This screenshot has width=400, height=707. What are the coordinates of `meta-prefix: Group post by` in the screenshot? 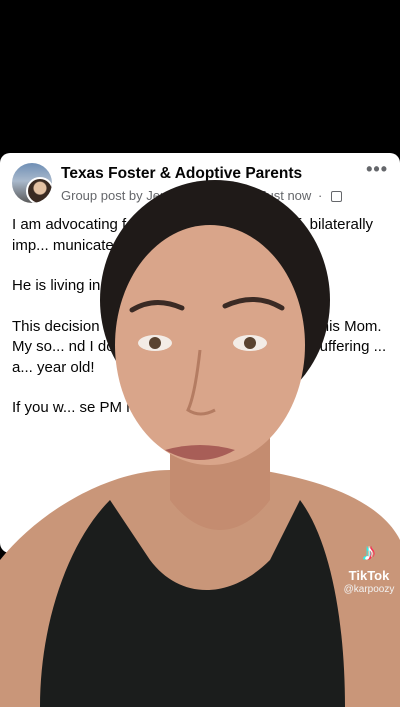 It's located at (102, 195).